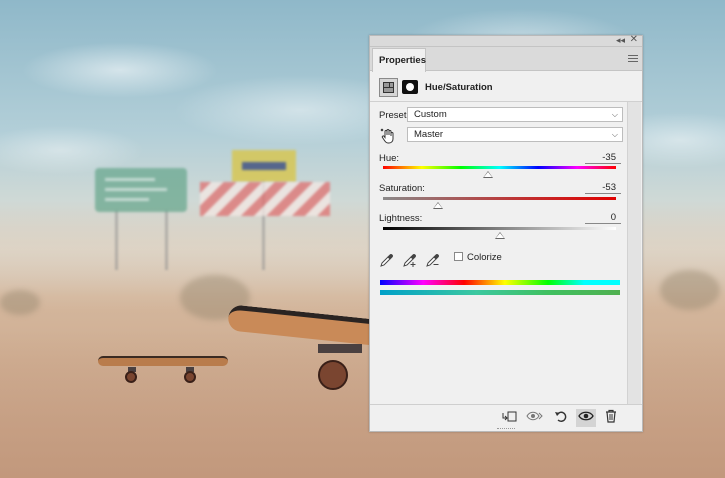 The width and height of the screenshot is (725, 478). Describe the element at coordinates (499, 167) in the screenshot. I see `hue-slider-track` at that location.